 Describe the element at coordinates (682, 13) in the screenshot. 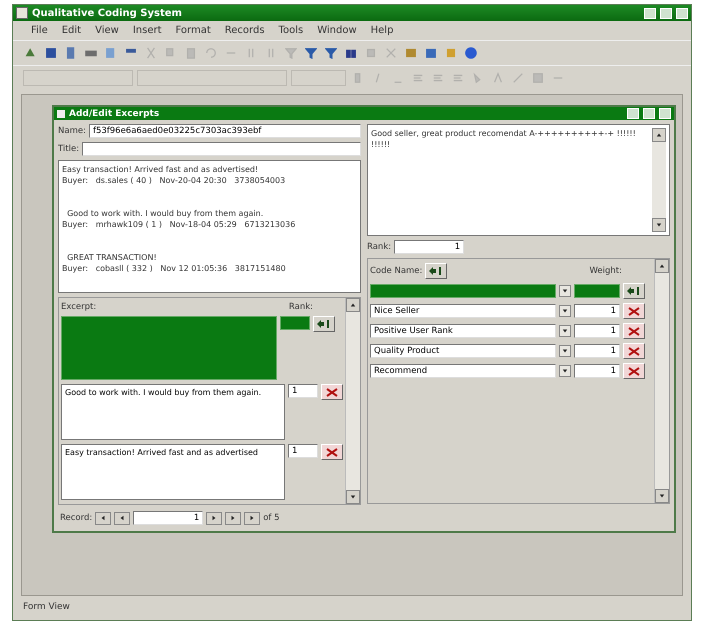

I see `close-button` at that location.